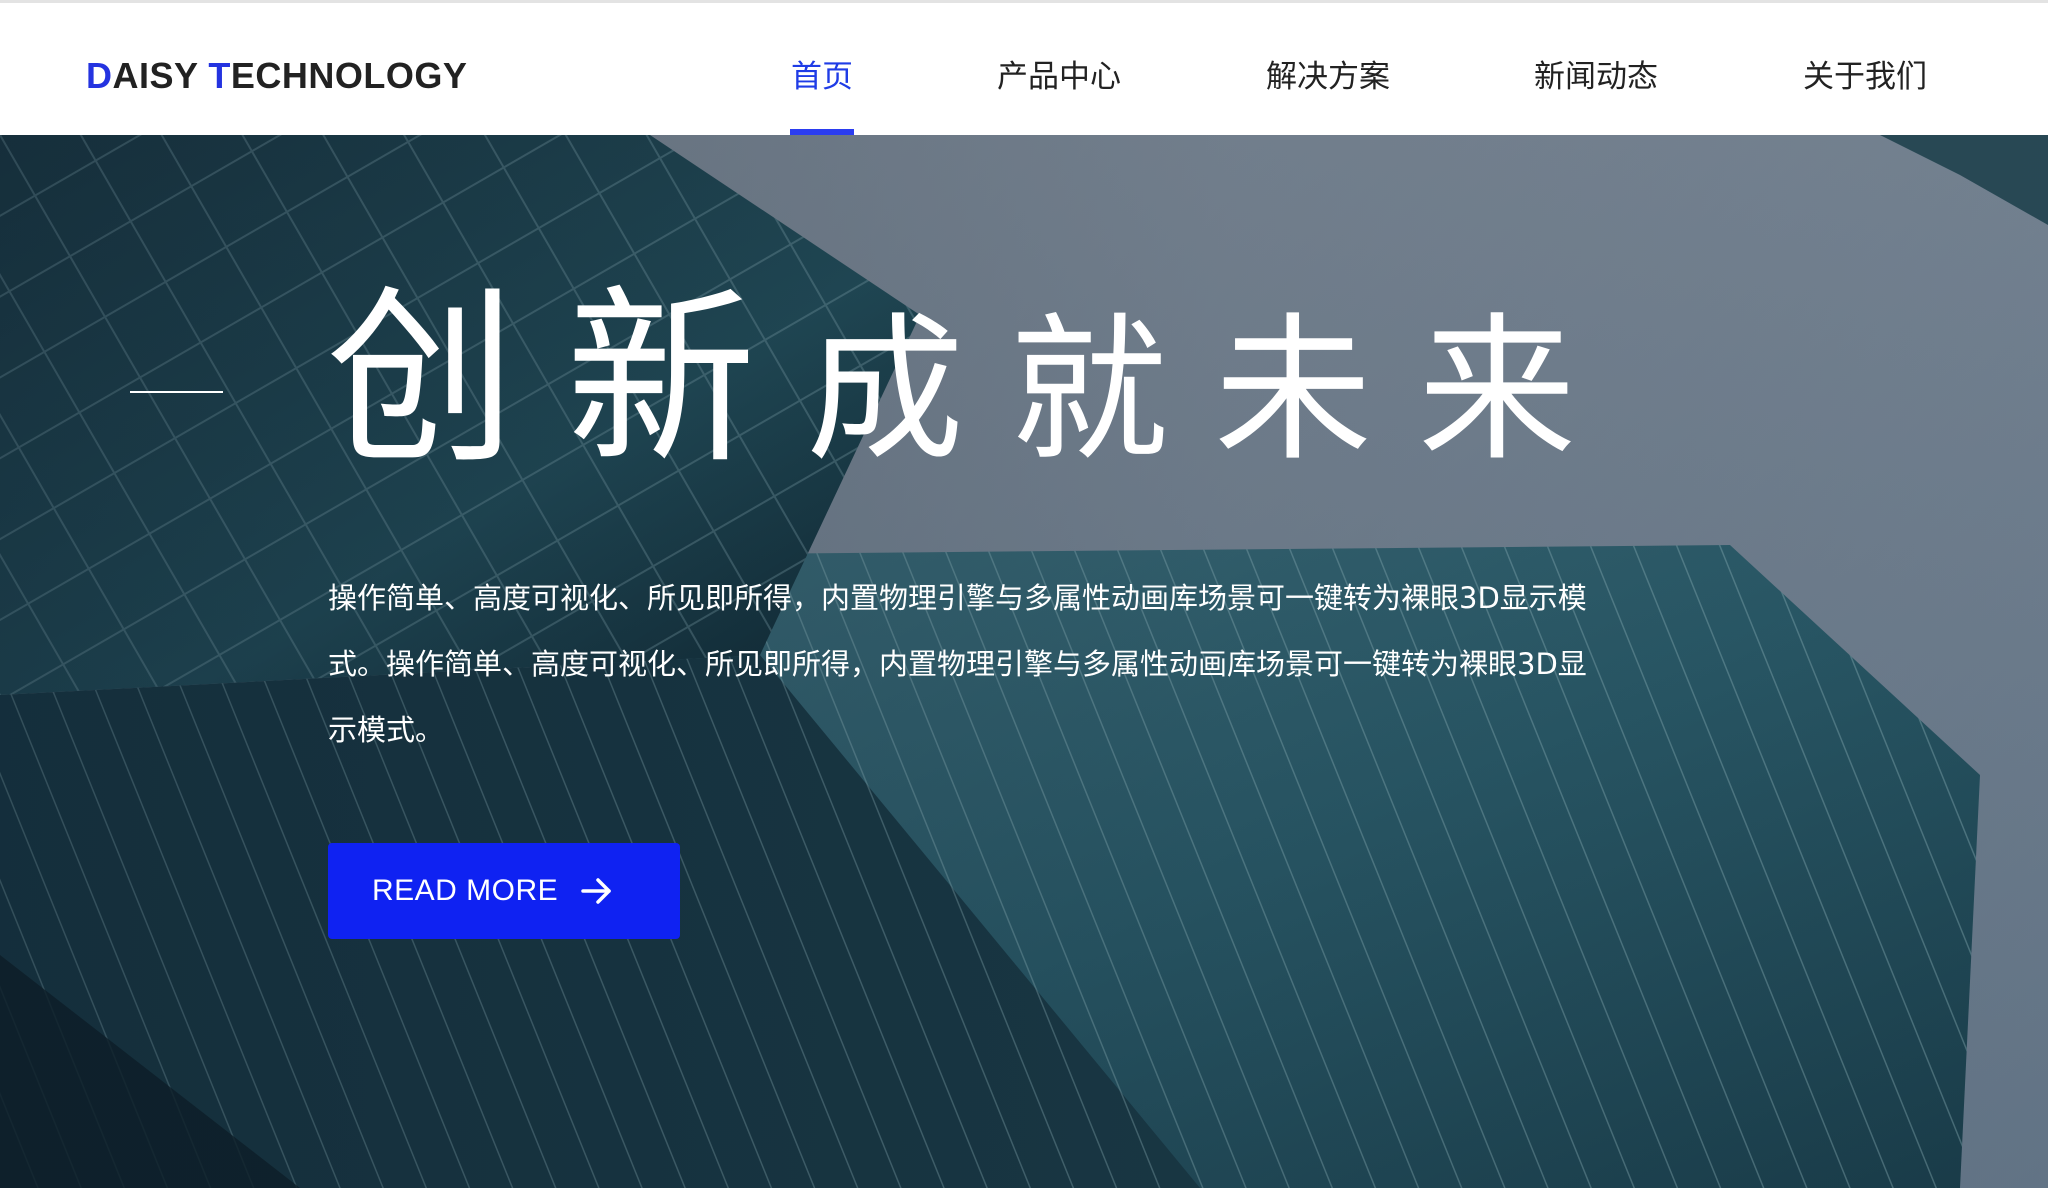 This screenshot has height=1188, width=2048. What do you see at coordinates (465, 890) in the screenshot?
I see `read-more-label: READ MORE` at bounding box center [465, 890].